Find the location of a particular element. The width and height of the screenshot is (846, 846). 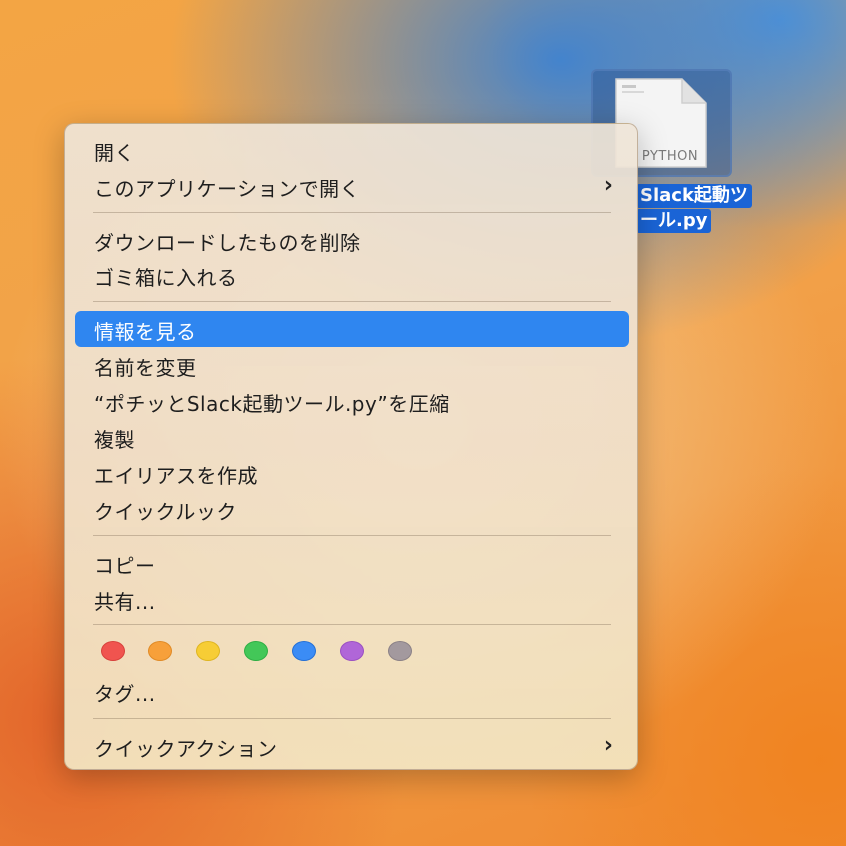

menu-item-label: クイックアクション is located at coordinates (186, 749).